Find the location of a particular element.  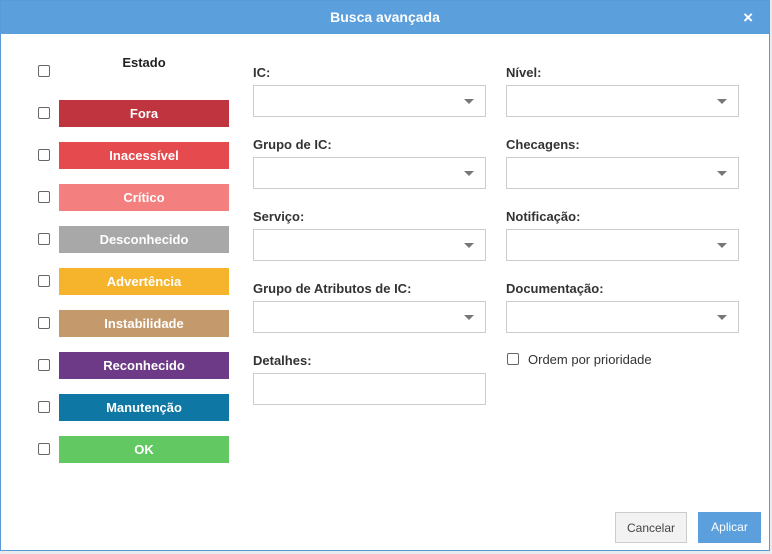

apply-button: Aplicar is located at coordinates (729, 527).